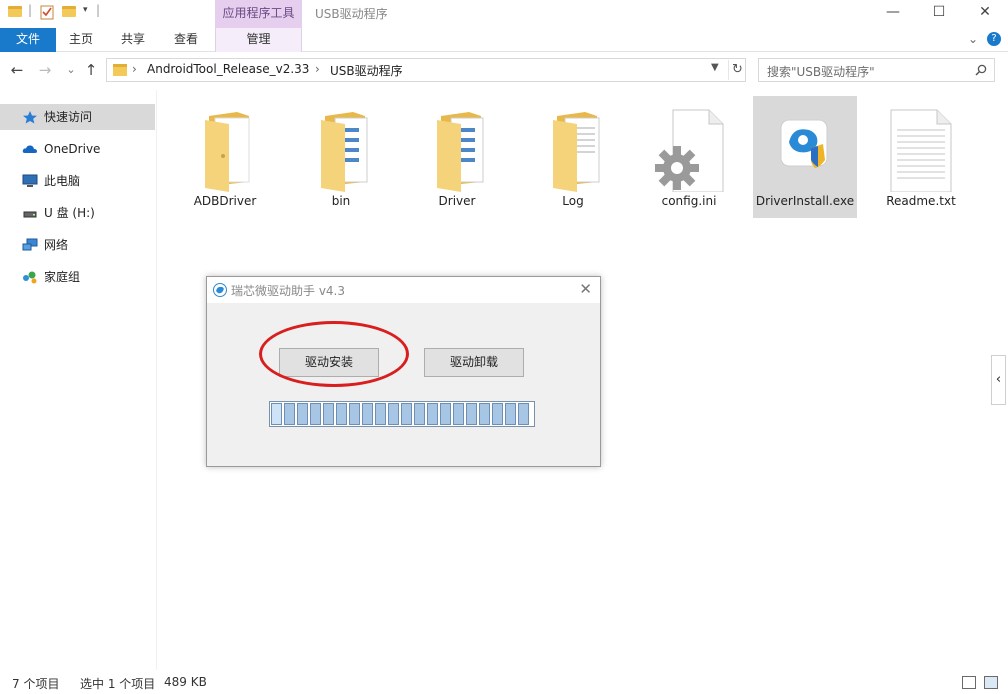 The width and height of the screenshot is (1008, 694). What do you see at coordinates (737, 70) in the screenshot?
I see `refresh-icon: ↻` at bounding box center [737, 70].